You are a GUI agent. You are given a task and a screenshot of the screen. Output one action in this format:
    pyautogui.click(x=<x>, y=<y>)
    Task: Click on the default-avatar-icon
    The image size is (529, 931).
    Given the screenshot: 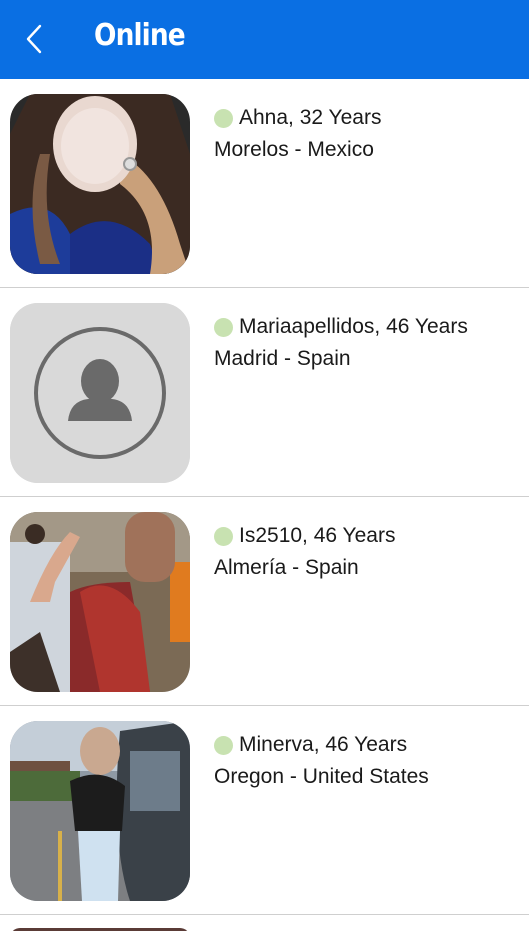 What is the action you would take?
    pyautogui.click(x=100, y=393)
    